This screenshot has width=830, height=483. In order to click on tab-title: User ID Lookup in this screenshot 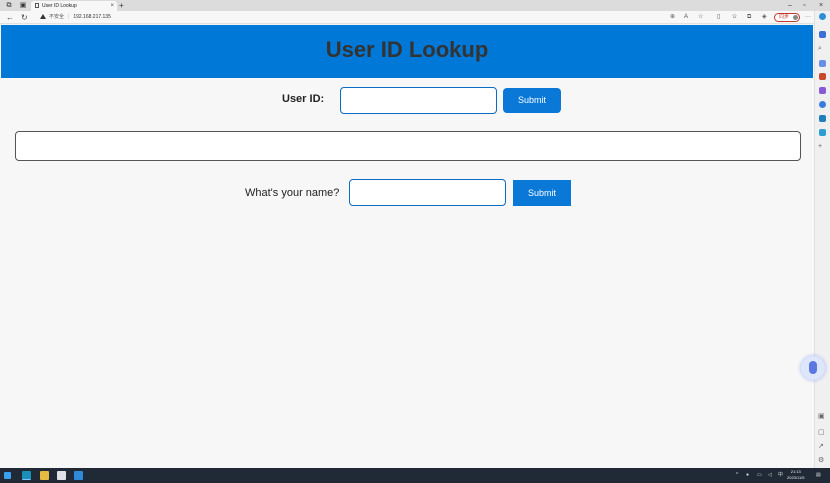, I will do `click(59, 6)`.